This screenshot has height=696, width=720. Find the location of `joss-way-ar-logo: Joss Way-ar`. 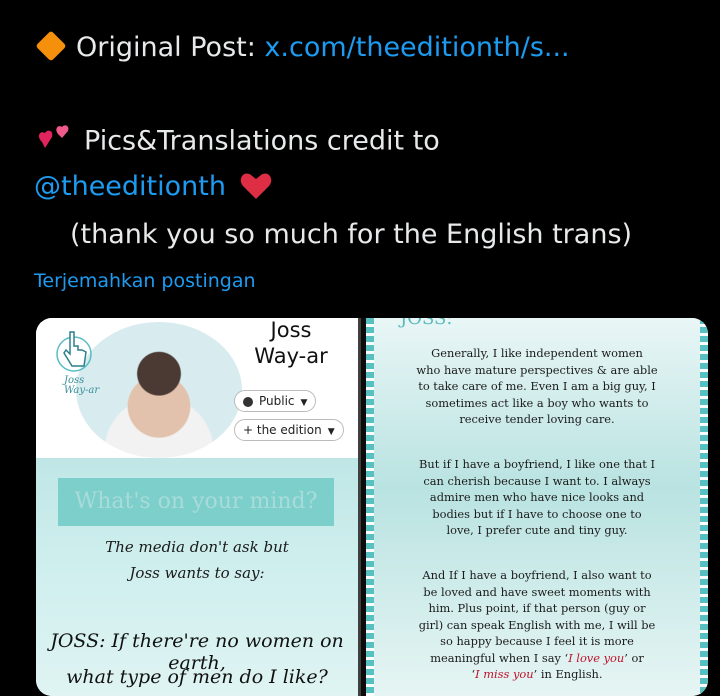

joss-way-ar-logo: Joss Way-ar is located at coordinates (82, 385).